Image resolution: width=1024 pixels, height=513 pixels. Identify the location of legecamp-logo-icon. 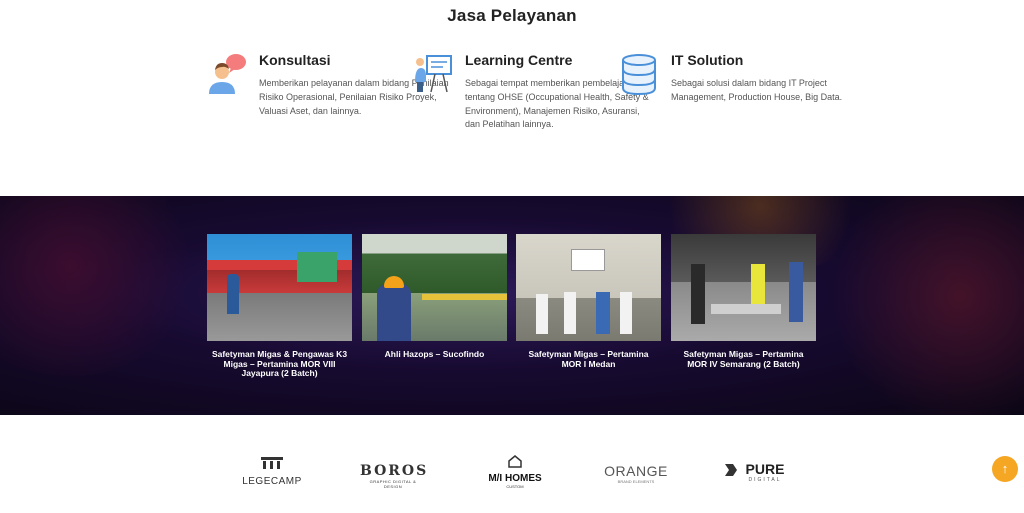
(272, 463).